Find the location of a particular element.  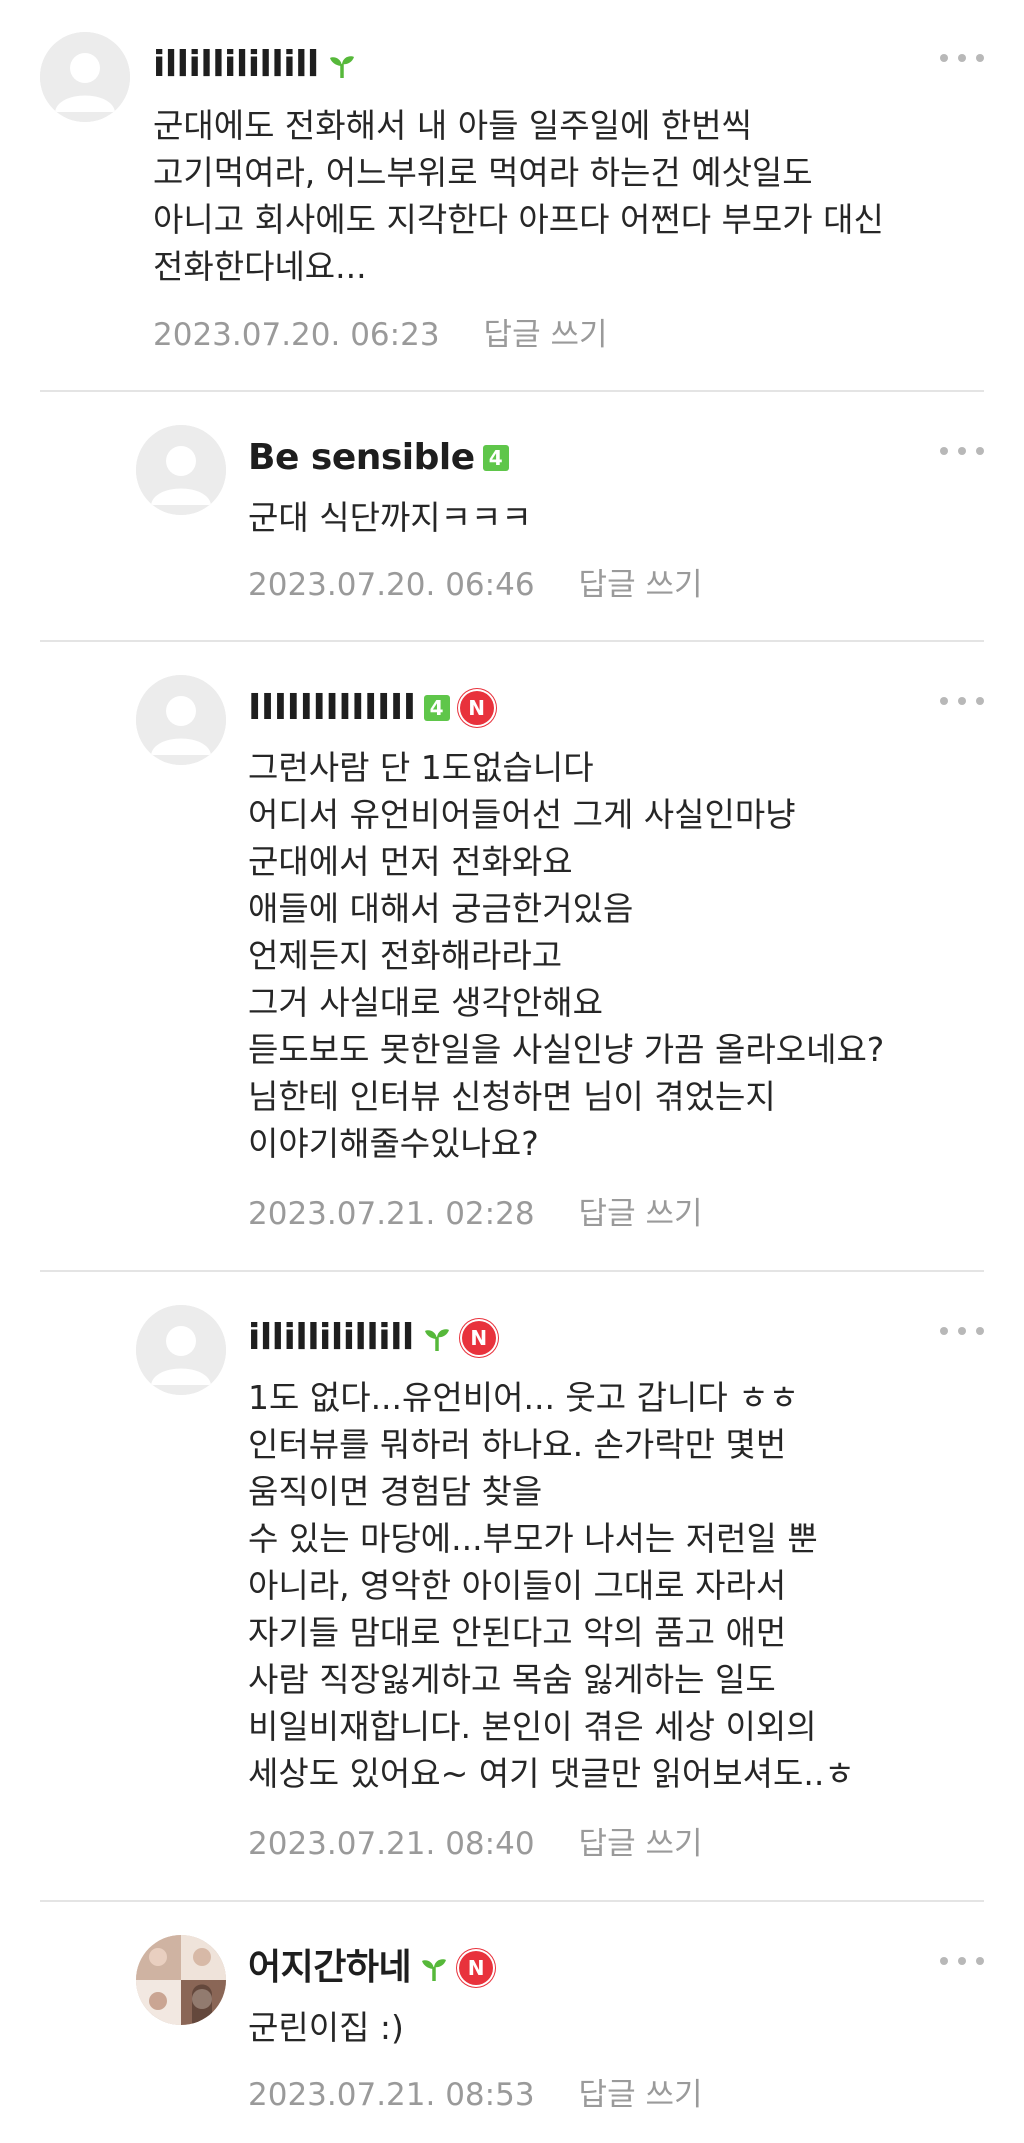

avatar-photo is located at coordinates (181, 1980).